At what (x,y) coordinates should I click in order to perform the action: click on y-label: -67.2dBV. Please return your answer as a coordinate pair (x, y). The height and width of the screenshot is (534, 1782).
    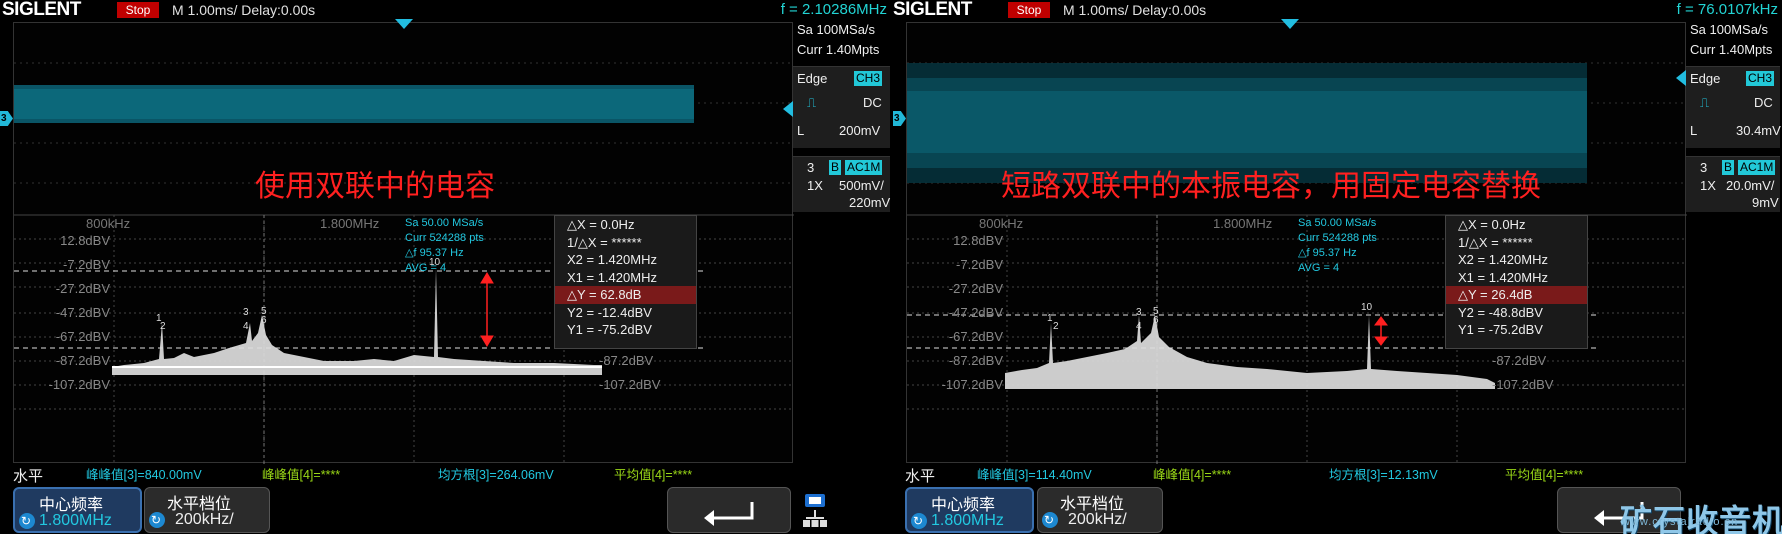
    Looking at the image, I should click on (975, 336).